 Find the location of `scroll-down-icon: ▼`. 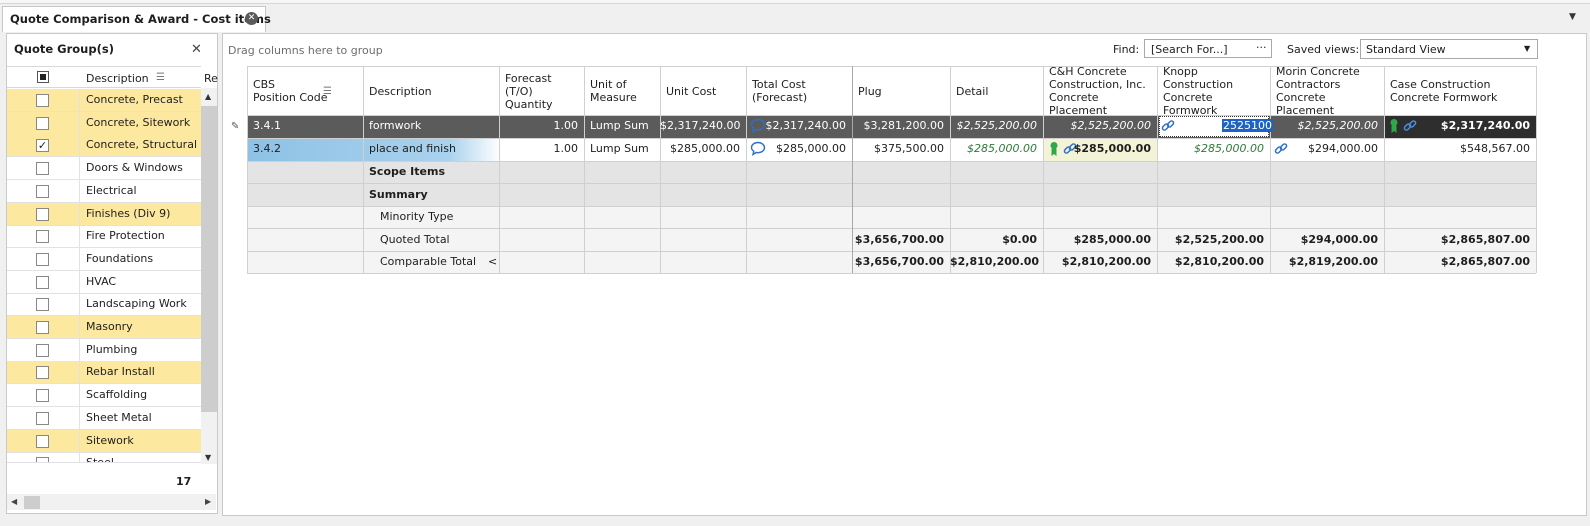

scroll-down-icon: ▼ is located at coordinates (208, 457).